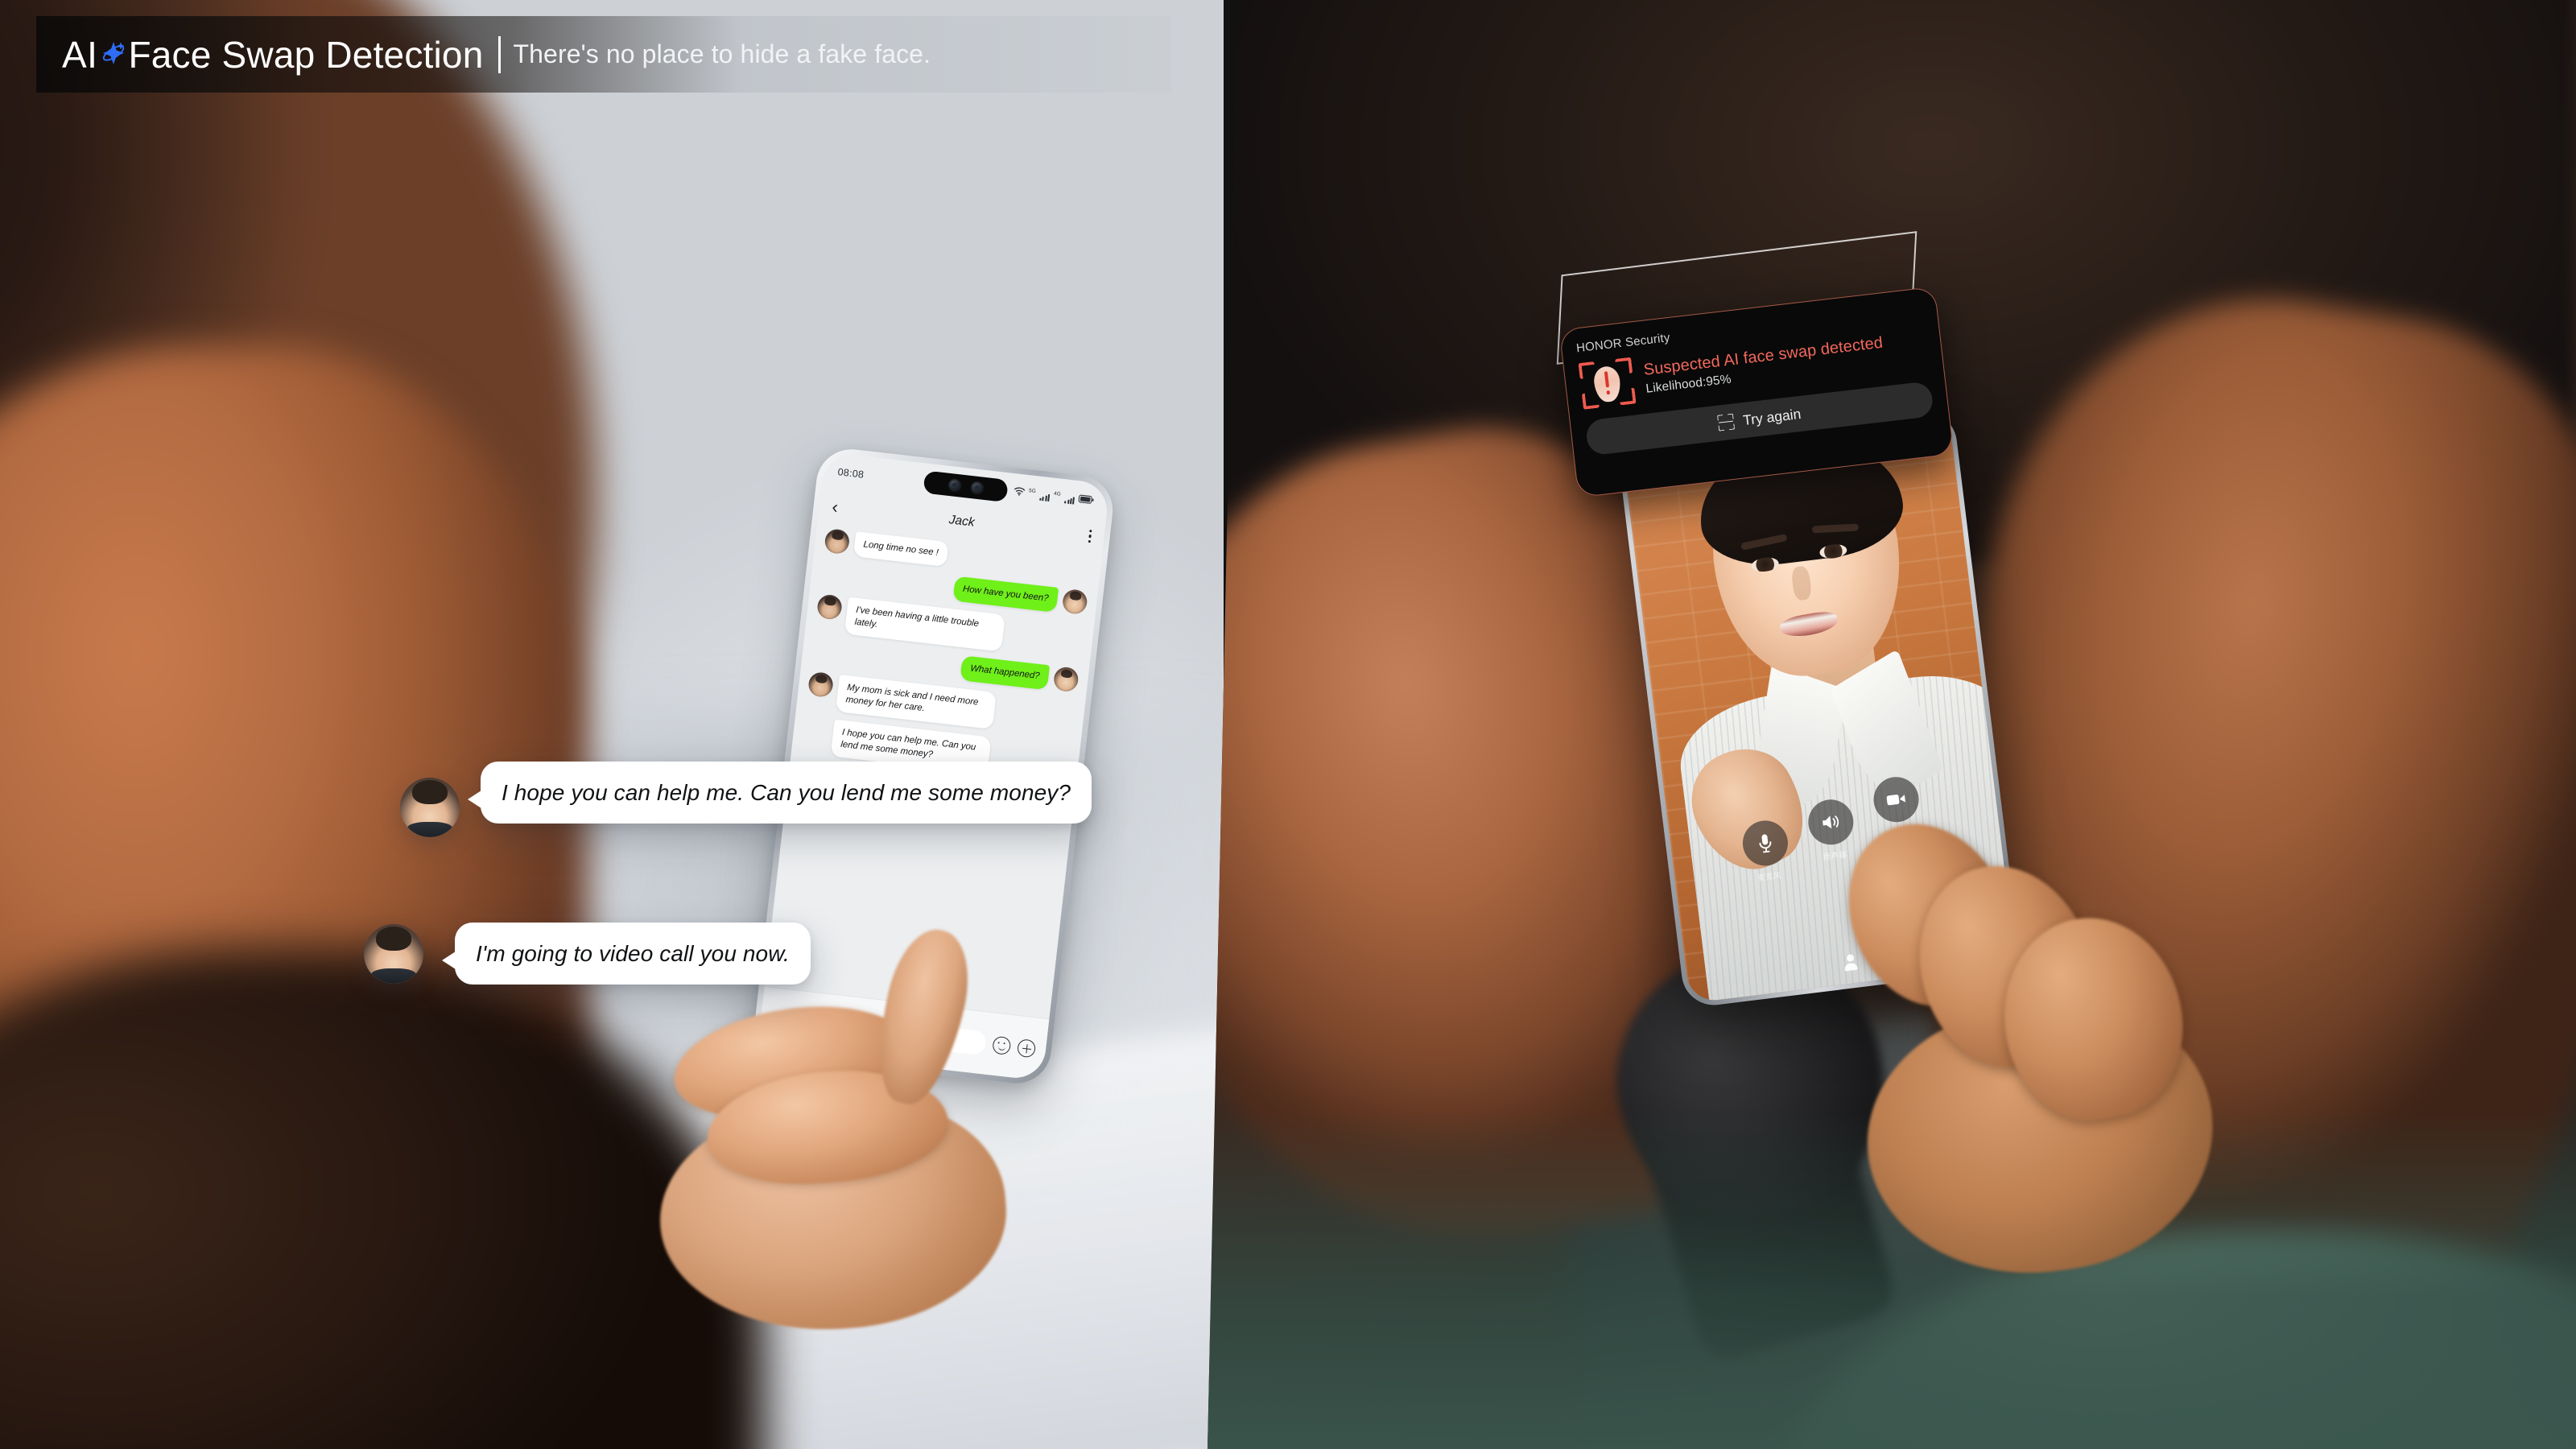 Image resolution: width=2576 pixels, height=1449 pixels. I want to click on scan-frame-icon, so click(1726, 422).